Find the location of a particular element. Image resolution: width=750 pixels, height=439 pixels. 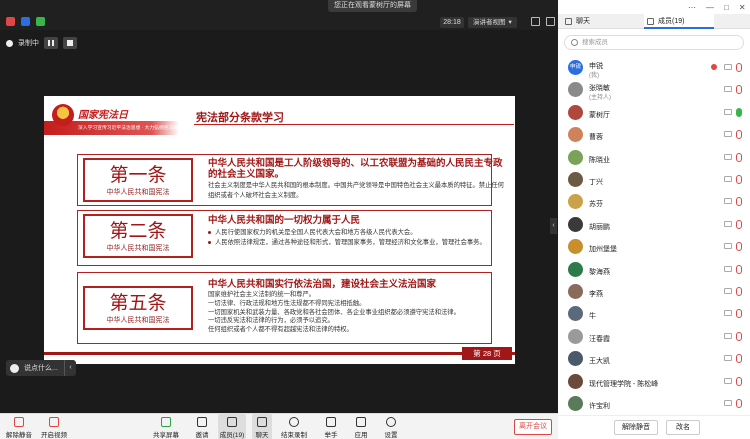

member-name: 李燕 is located at coordinates (596, 294).